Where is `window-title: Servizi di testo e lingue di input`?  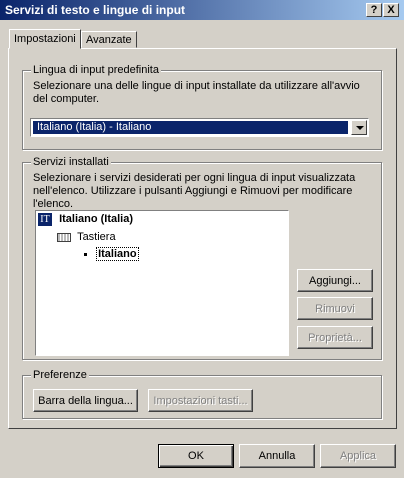 window-title: Servizi di testo e lingue di input is located at coordinates (95, 10).